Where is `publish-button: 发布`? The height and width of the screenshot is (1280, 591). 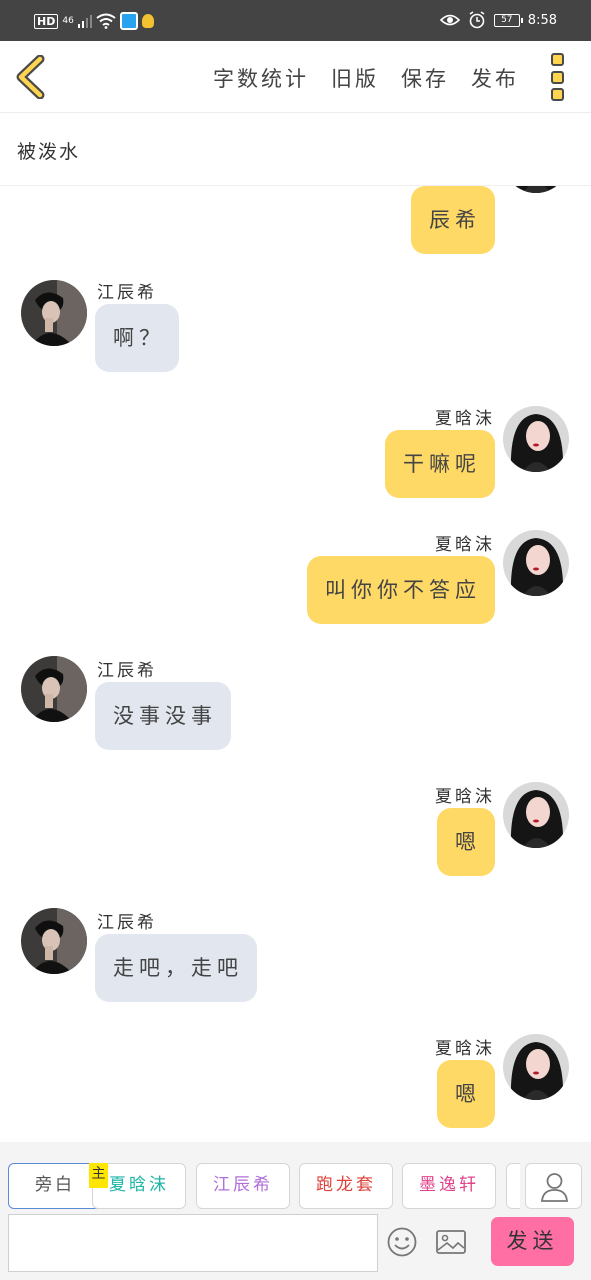
publish-button: 发布 is located at coordinates (495, 78).